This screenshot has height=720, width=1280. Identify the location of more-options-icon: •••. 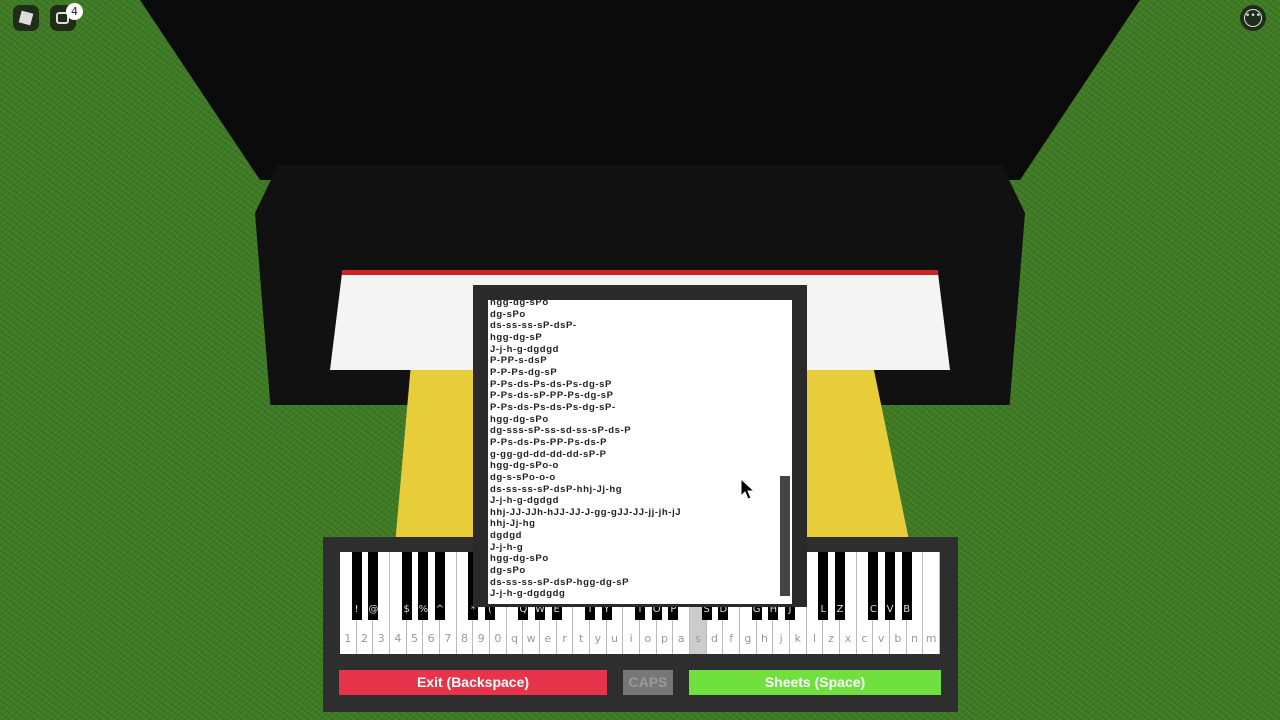
(1253, 18).